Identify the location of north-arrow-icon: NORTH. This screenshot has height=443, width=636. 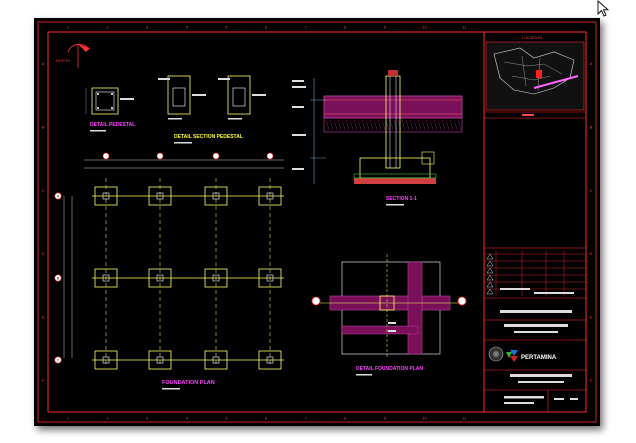
(73, 55).